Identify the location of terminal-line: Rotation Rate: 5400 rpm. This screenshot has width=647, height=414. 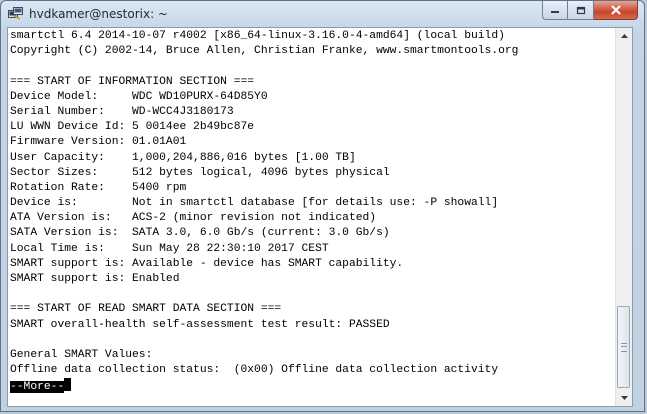
(98, 187).